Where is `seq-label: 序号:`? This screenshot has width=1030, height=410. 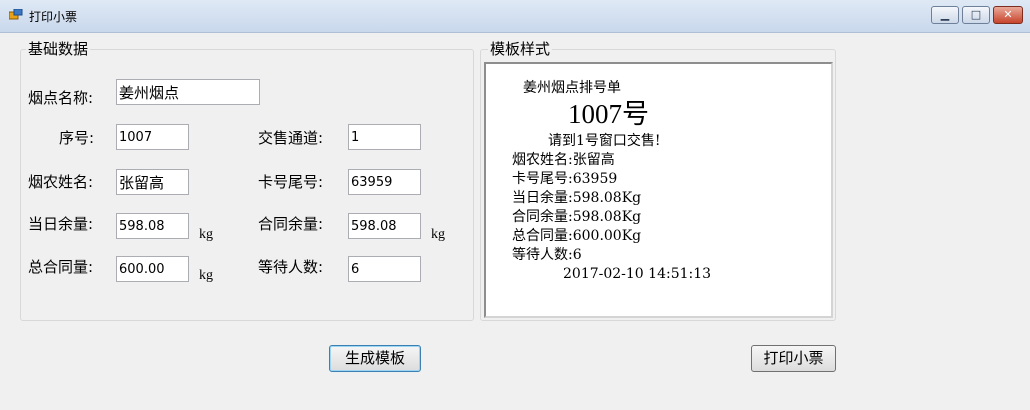 seq-label: 序号: is located at coordinates (77, 138).